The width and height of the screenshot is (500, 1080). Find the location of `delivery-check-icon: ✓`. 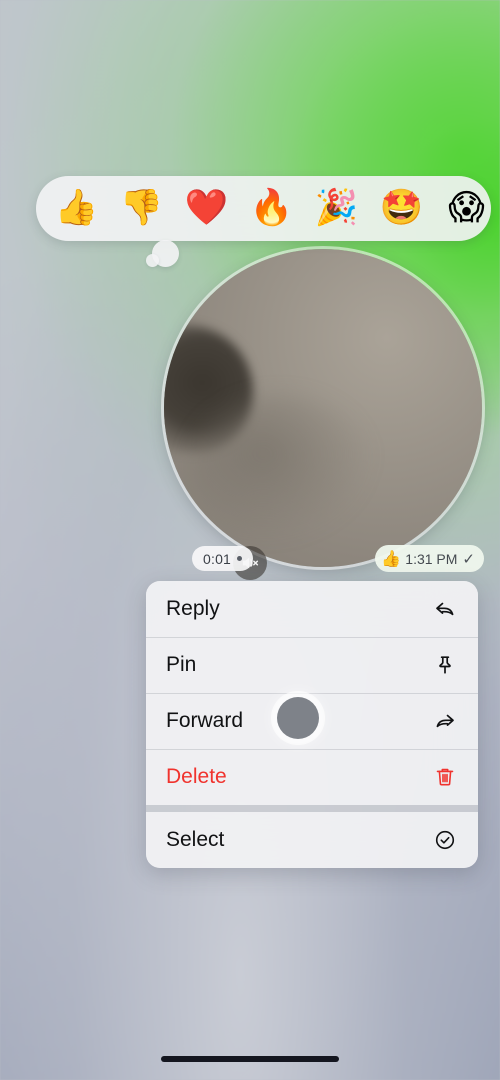

delivery-check-icon: ✓ is located at coordinates (468, 559).